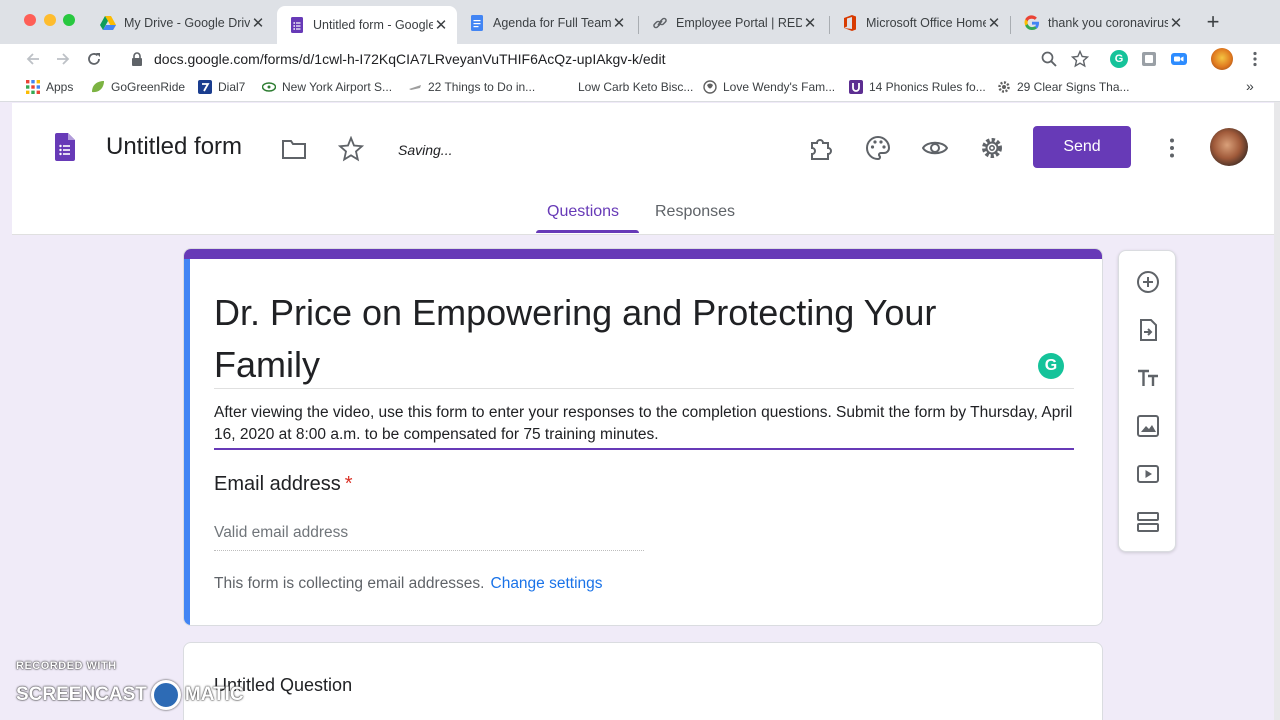 The height and width of the screenshot is (720, 1280). What do you see at coordinates (348, 484) in the screenshot?
I see `required-asterisk: *` at bounding box center [348, 484].